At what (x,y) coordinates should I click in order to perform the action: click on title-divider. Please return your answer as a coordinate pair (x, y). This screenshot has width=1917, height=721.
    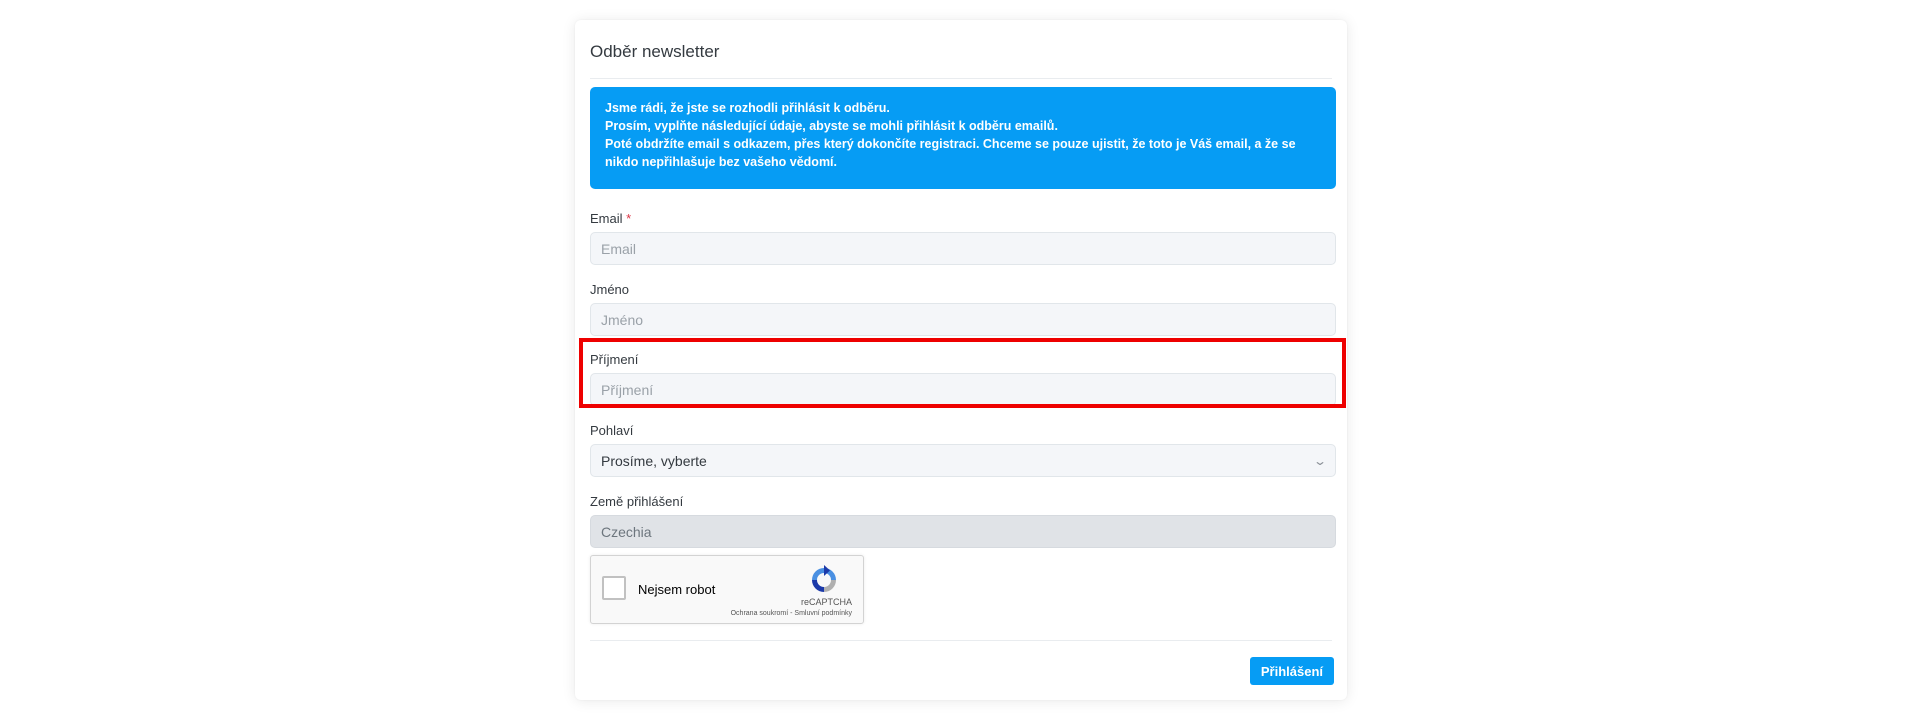
    Looking at the image, I should click on (961, 78).